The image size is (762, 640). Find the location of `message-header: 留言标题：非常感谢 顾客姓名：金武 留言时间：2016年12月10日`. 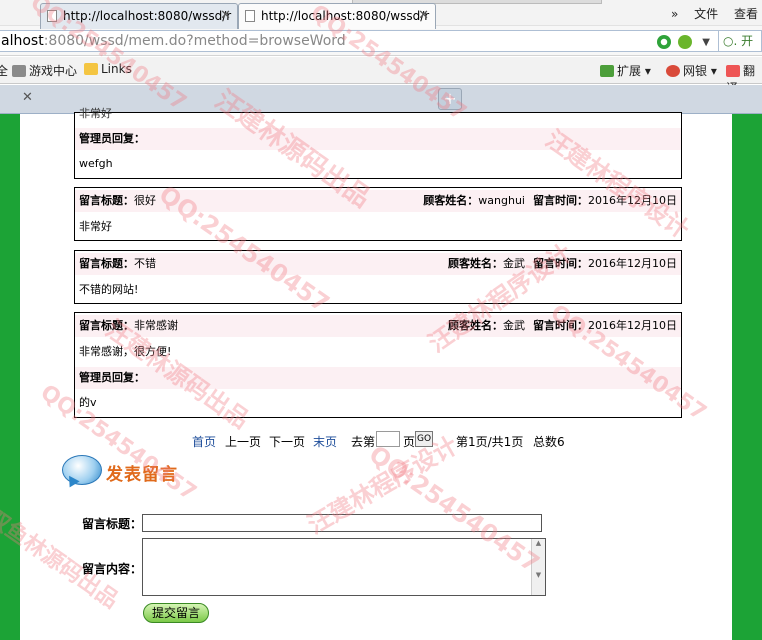

message-header: 留言标题：非常感谢 顾客姓名：金武 留言时间：2016年12月10日 is located at coordinates (378, 326).